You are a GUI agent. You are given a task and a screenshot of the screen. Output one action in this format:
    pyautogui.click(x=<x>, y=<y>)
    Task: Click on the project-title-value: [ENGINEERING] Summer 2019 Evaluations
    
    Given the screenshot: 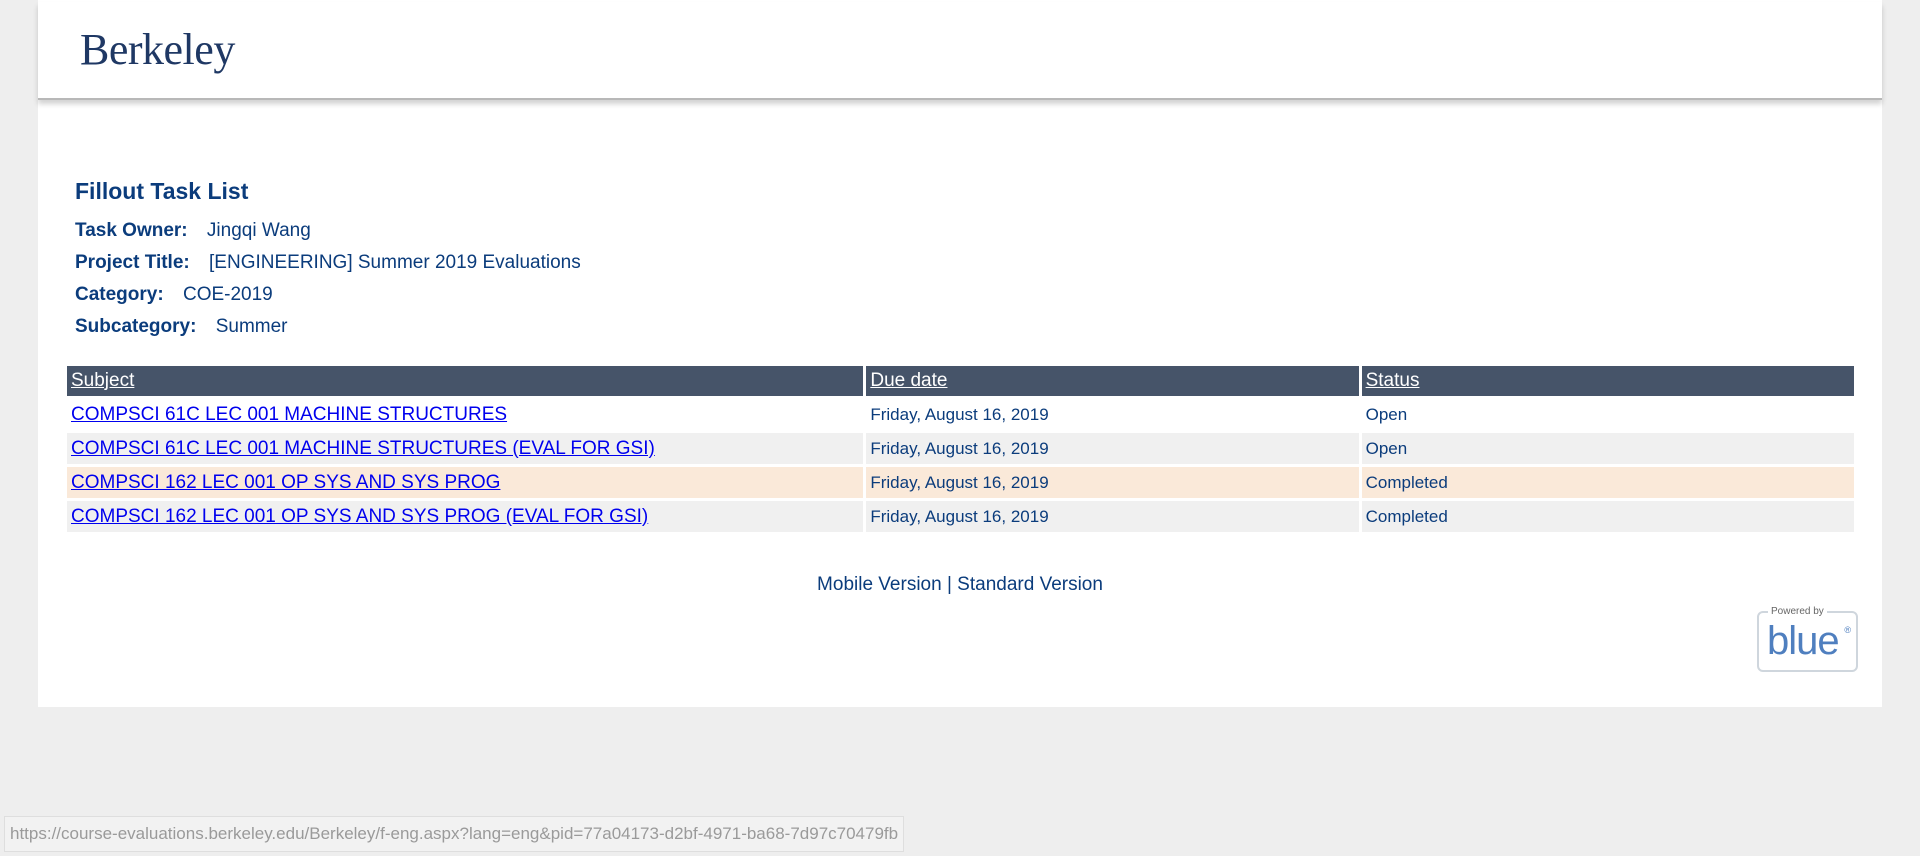 What is the action you would take?
    pyautogui.click(x=395, y=262)
    